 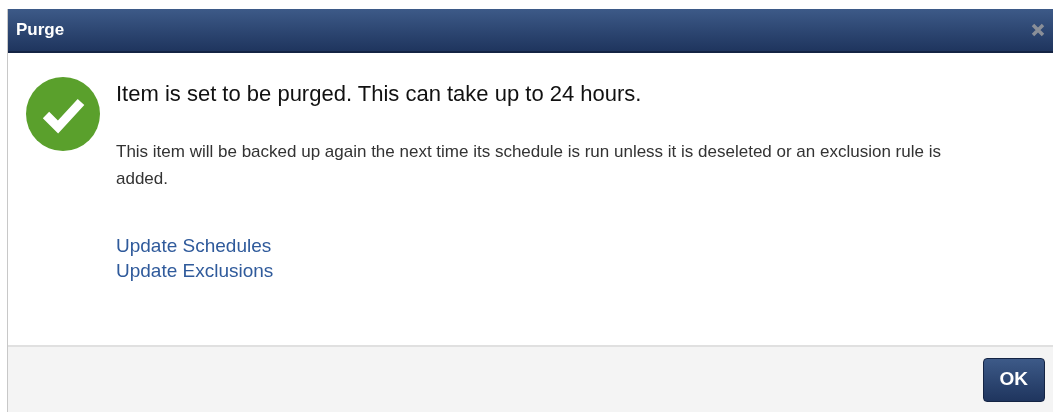 What do you see at coordinates (63, 114) in the screenshot?
I see `check-circle-icon` at bounding box center [63, 114].